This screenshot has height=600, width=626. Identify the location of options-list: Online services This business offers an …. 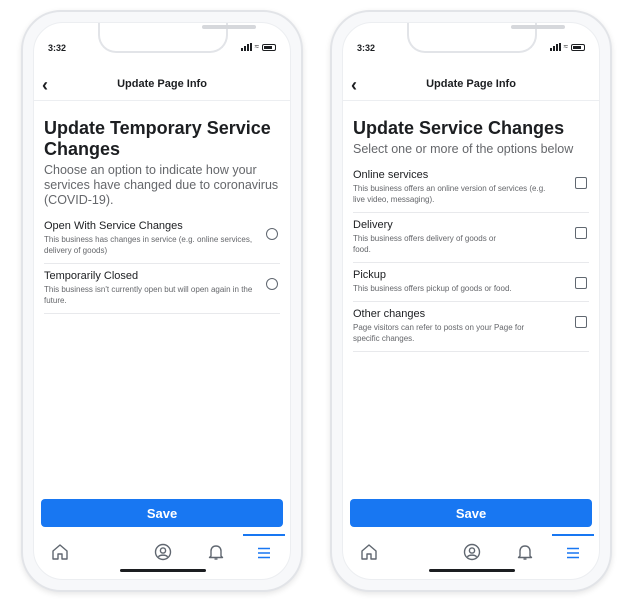
(471, 257).